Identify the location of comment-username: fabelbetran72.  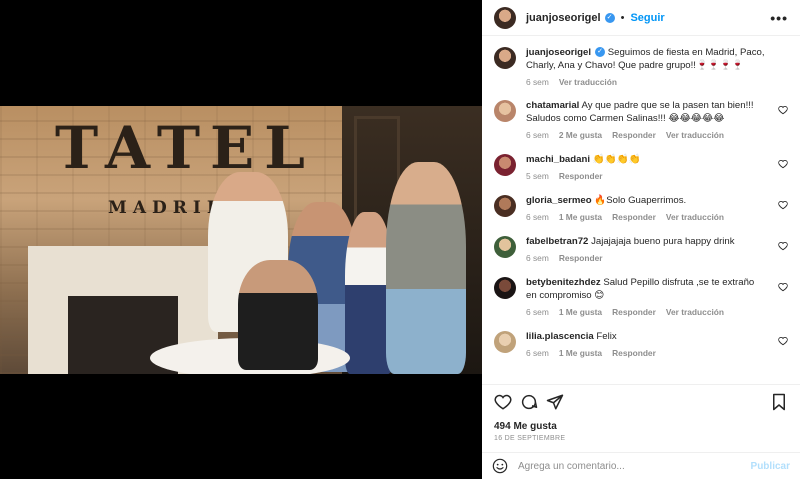
(557, 241).